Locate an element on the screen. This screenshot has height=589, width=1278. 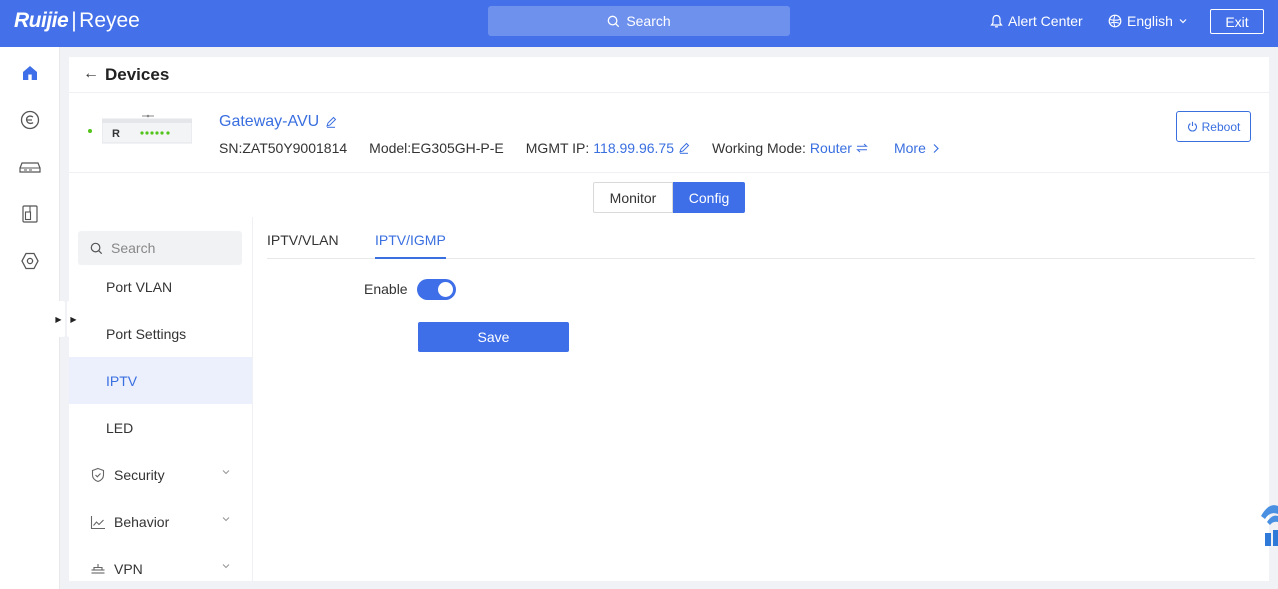
sidebar-group-security: Security is located at coordinates (160, 474).